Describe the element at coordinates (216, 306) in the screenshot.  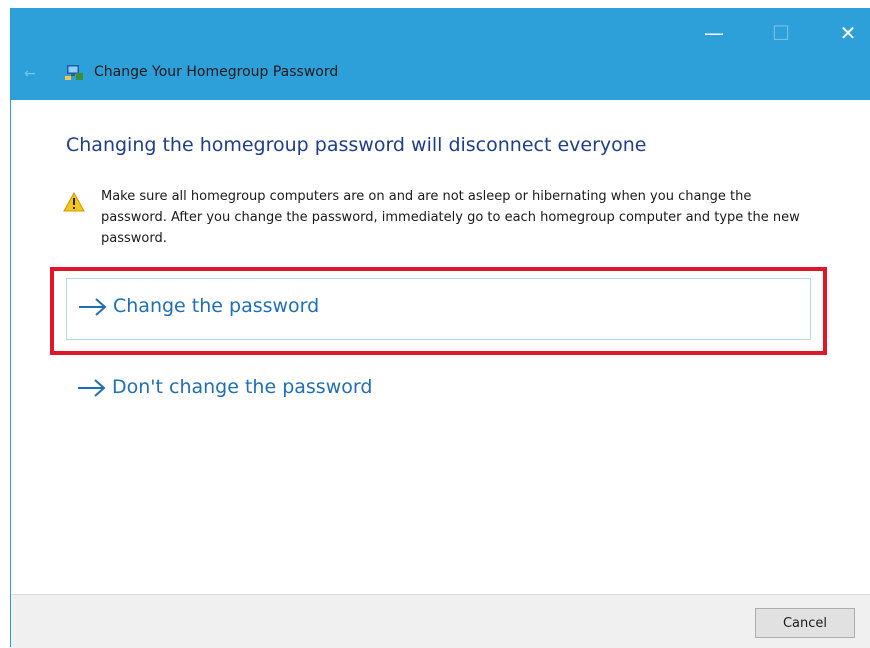
I see `change-password-label: Change the password` at that location.